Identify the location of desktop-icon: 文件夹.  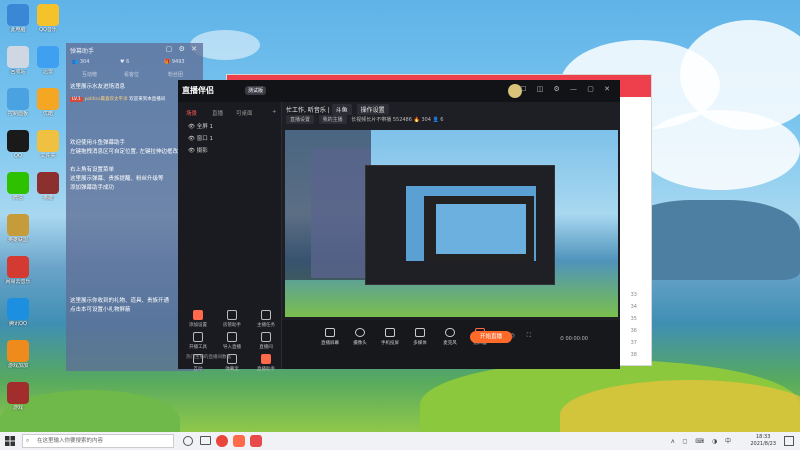
(48, 144).